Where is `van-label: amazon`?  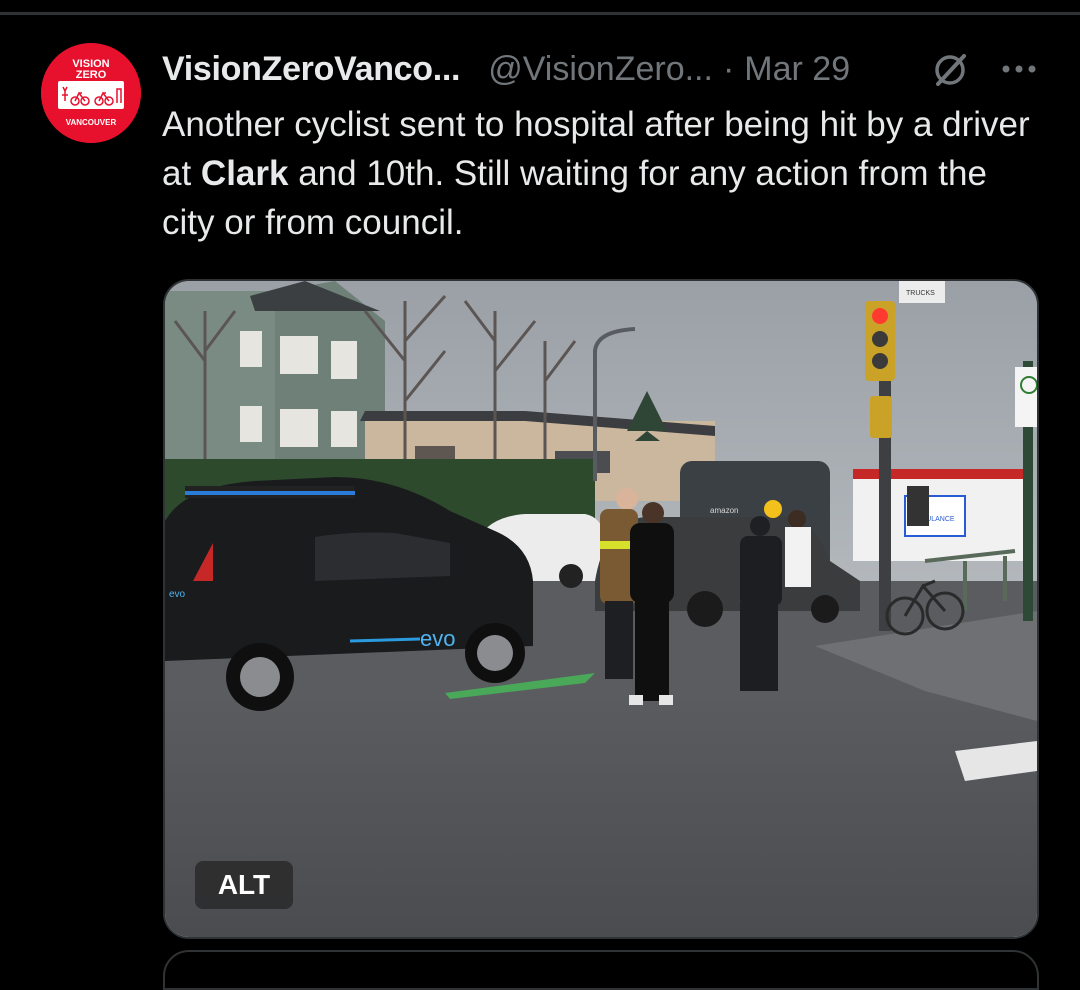 van-label: amazon is located at coordinates (724, 510).